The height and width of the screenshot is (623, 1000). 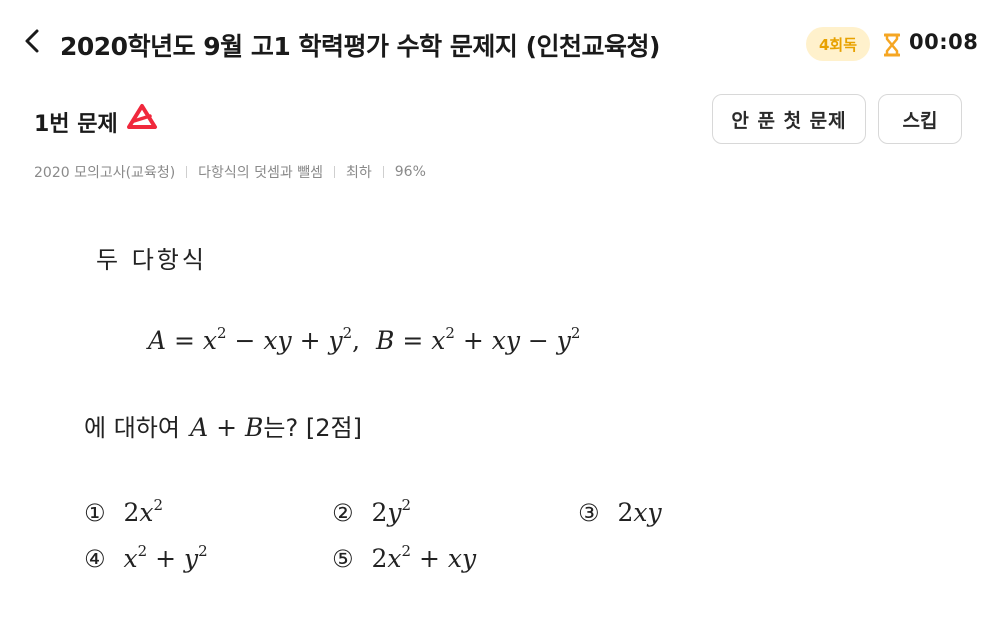 I want to click on choice-3: ③ 2xy, so click(x=620, y=512).